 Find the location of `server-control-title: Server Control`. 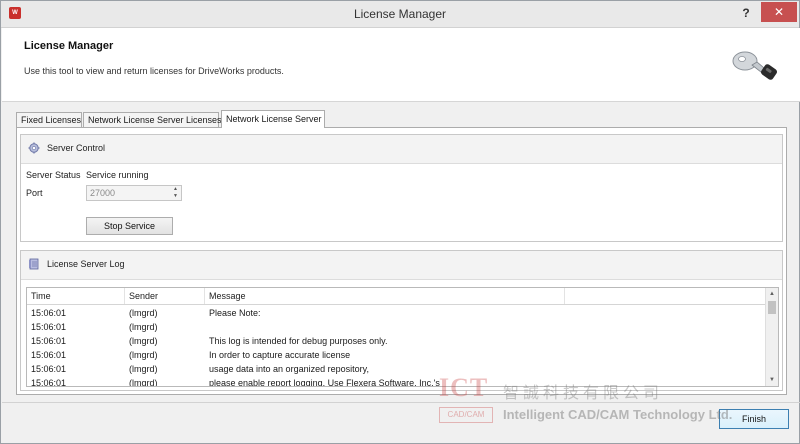

server-control-title: Server Control is located at coordinates (76, 148).